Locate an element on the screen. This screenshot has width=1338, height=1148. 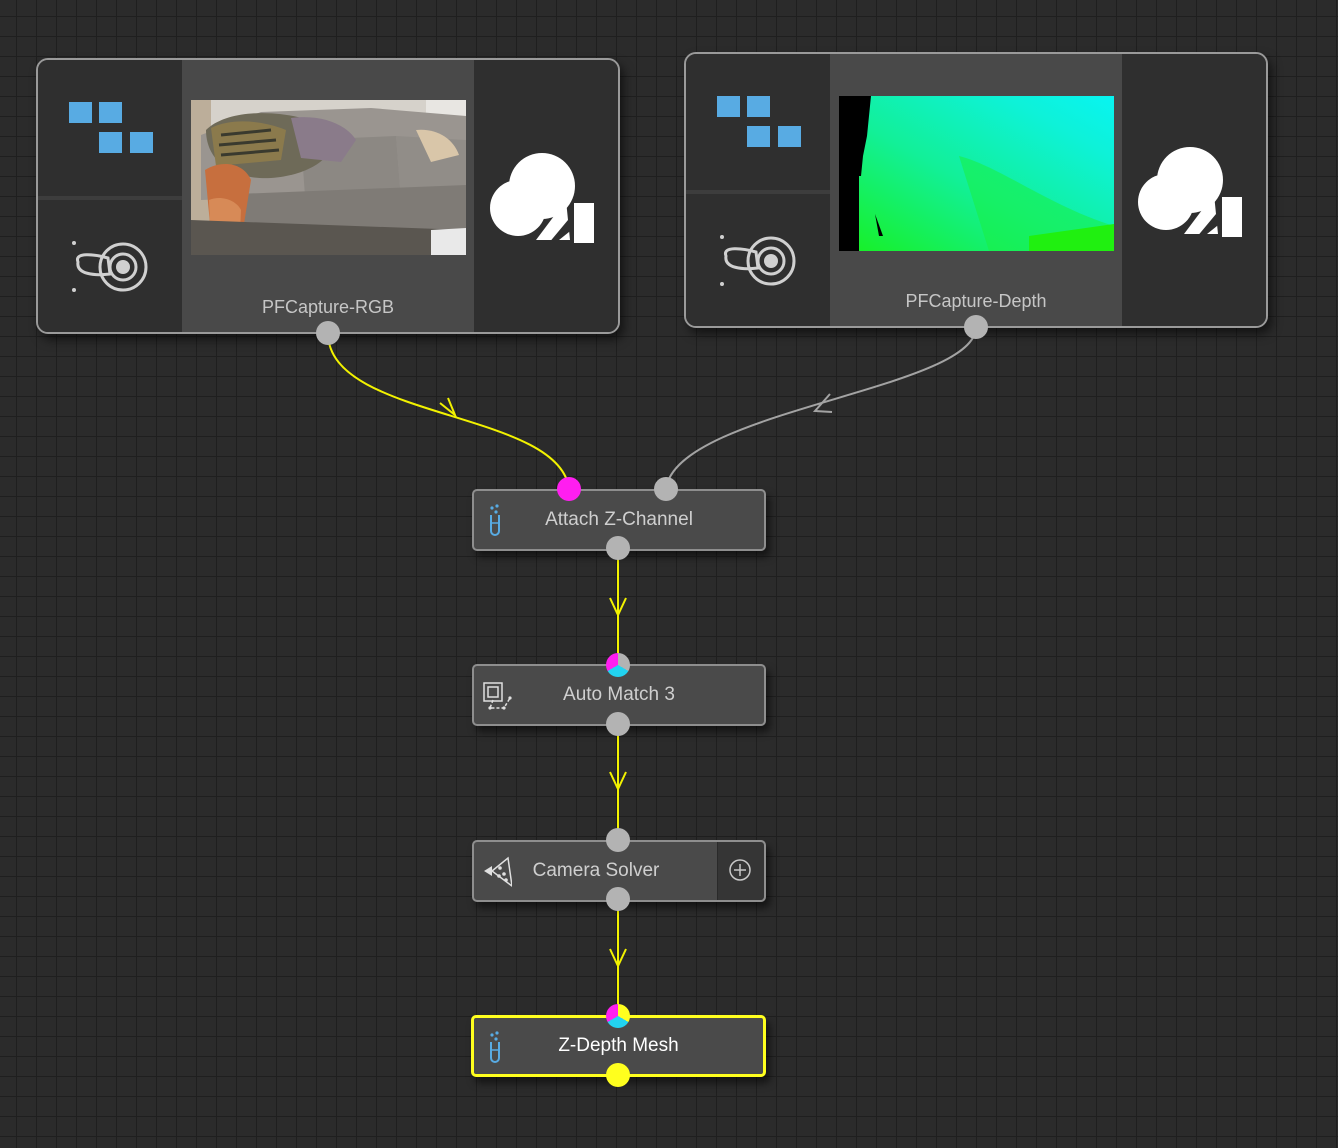
source-node-title: PFCapture-RGB is located at coordinates (328, 307).